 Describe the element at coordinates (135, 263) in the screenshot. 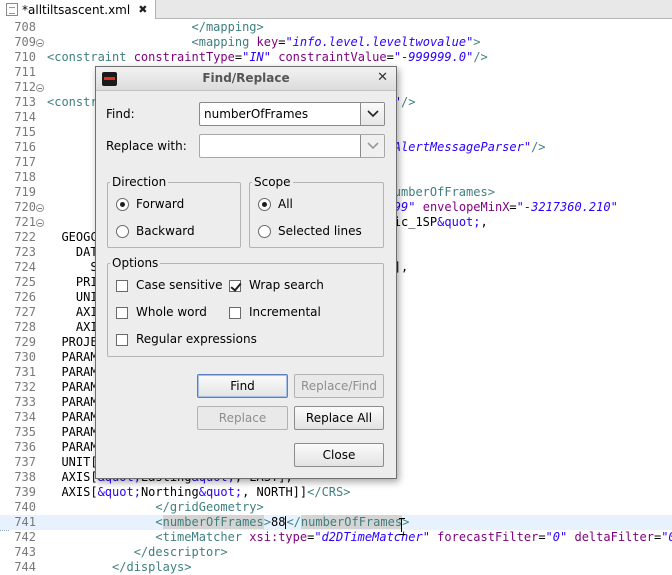

I see `options-label: Options` at that location.